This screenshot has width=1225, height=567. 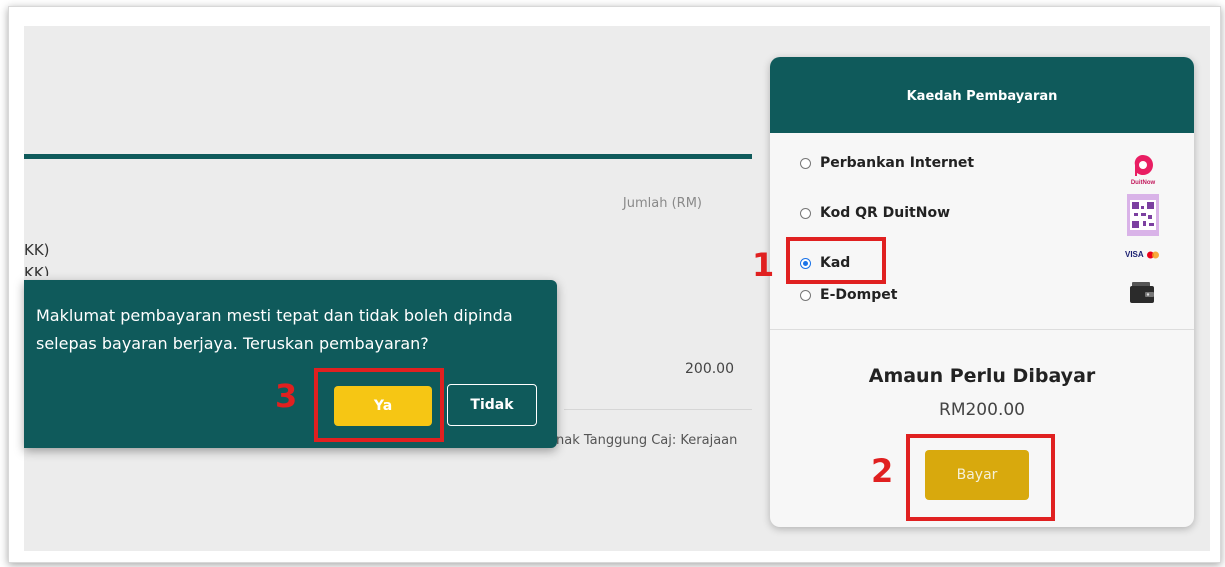 I want to click on wallet-icon, so click(x=1142, y=292).